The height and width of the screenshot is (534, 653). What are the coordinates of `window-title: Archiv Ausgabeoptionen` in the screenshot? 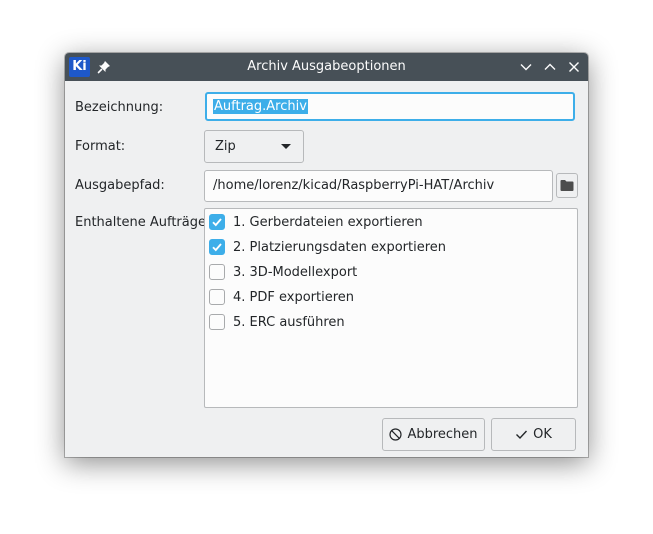 It's located at (326, 66).